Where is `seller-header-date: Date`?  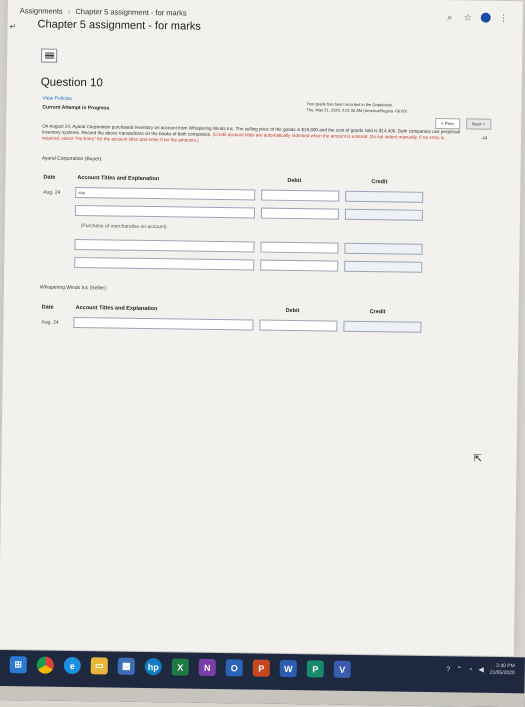
seller-header-date: Date is located at coordinates (47, 307).